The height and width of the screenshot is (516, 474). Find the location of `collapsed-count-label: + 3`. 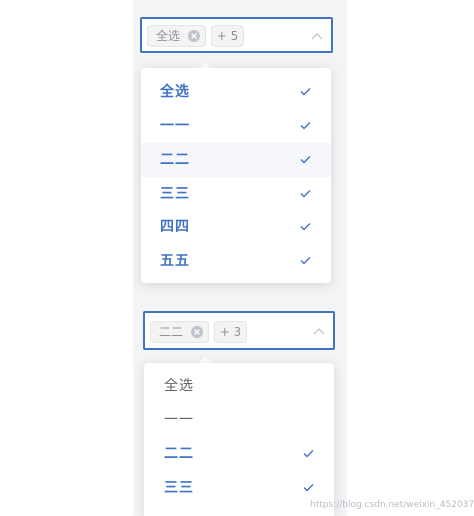

collapsed-count-label: + 3 is located at coordinates (230, 332).